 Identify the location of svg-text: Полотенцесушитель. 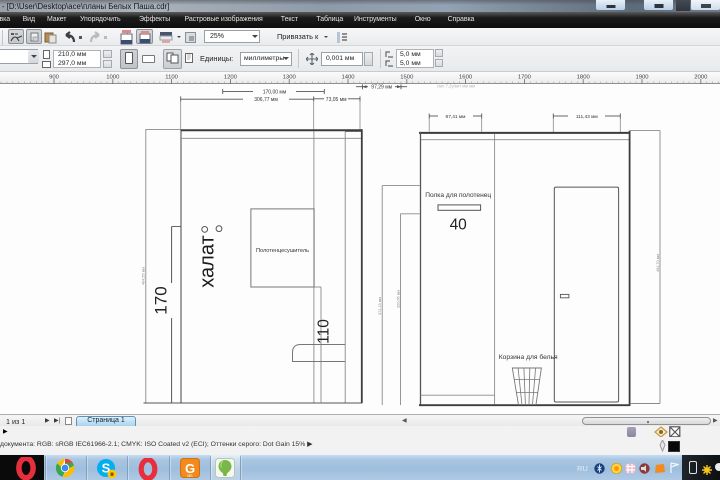
(282, 251).